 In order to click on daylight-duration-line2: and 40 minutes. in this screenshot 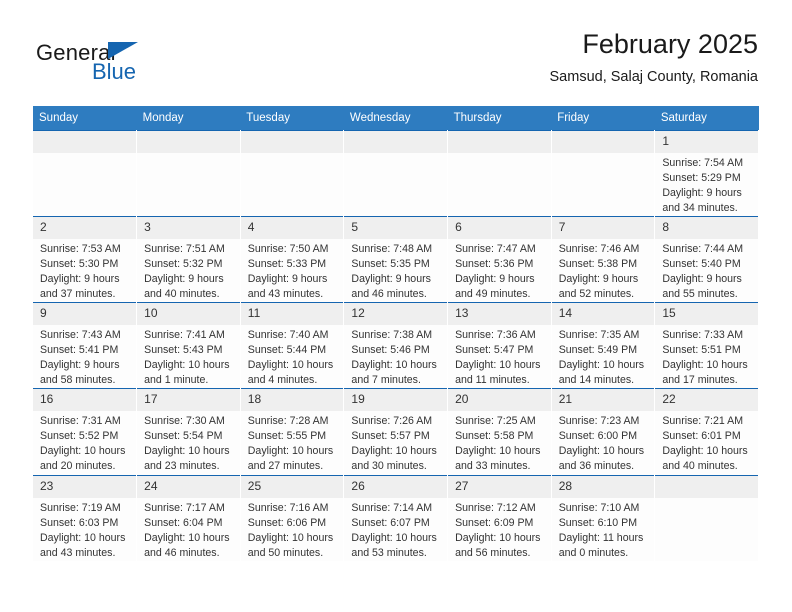, I will do `click(182, 294)`.